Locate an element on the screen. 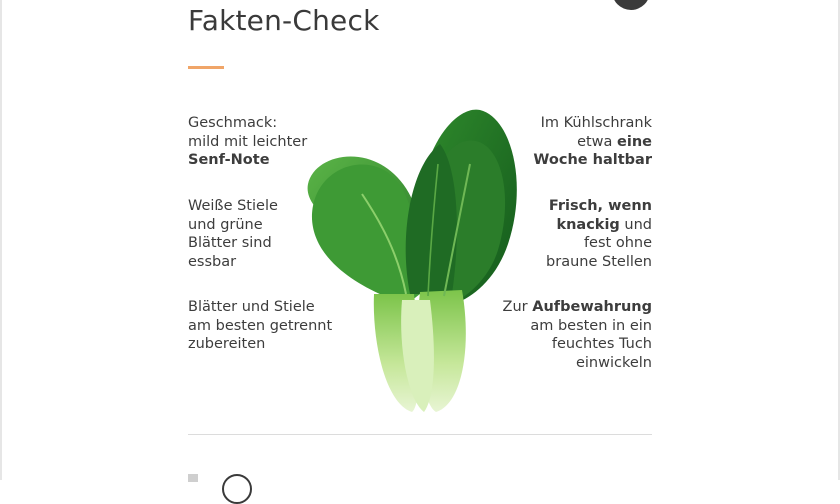 The height and width of the screenshot is (504, 840). fact-taste: Geschmack: mild mit leichter Senf-Note is located at coordinates (247, 142).